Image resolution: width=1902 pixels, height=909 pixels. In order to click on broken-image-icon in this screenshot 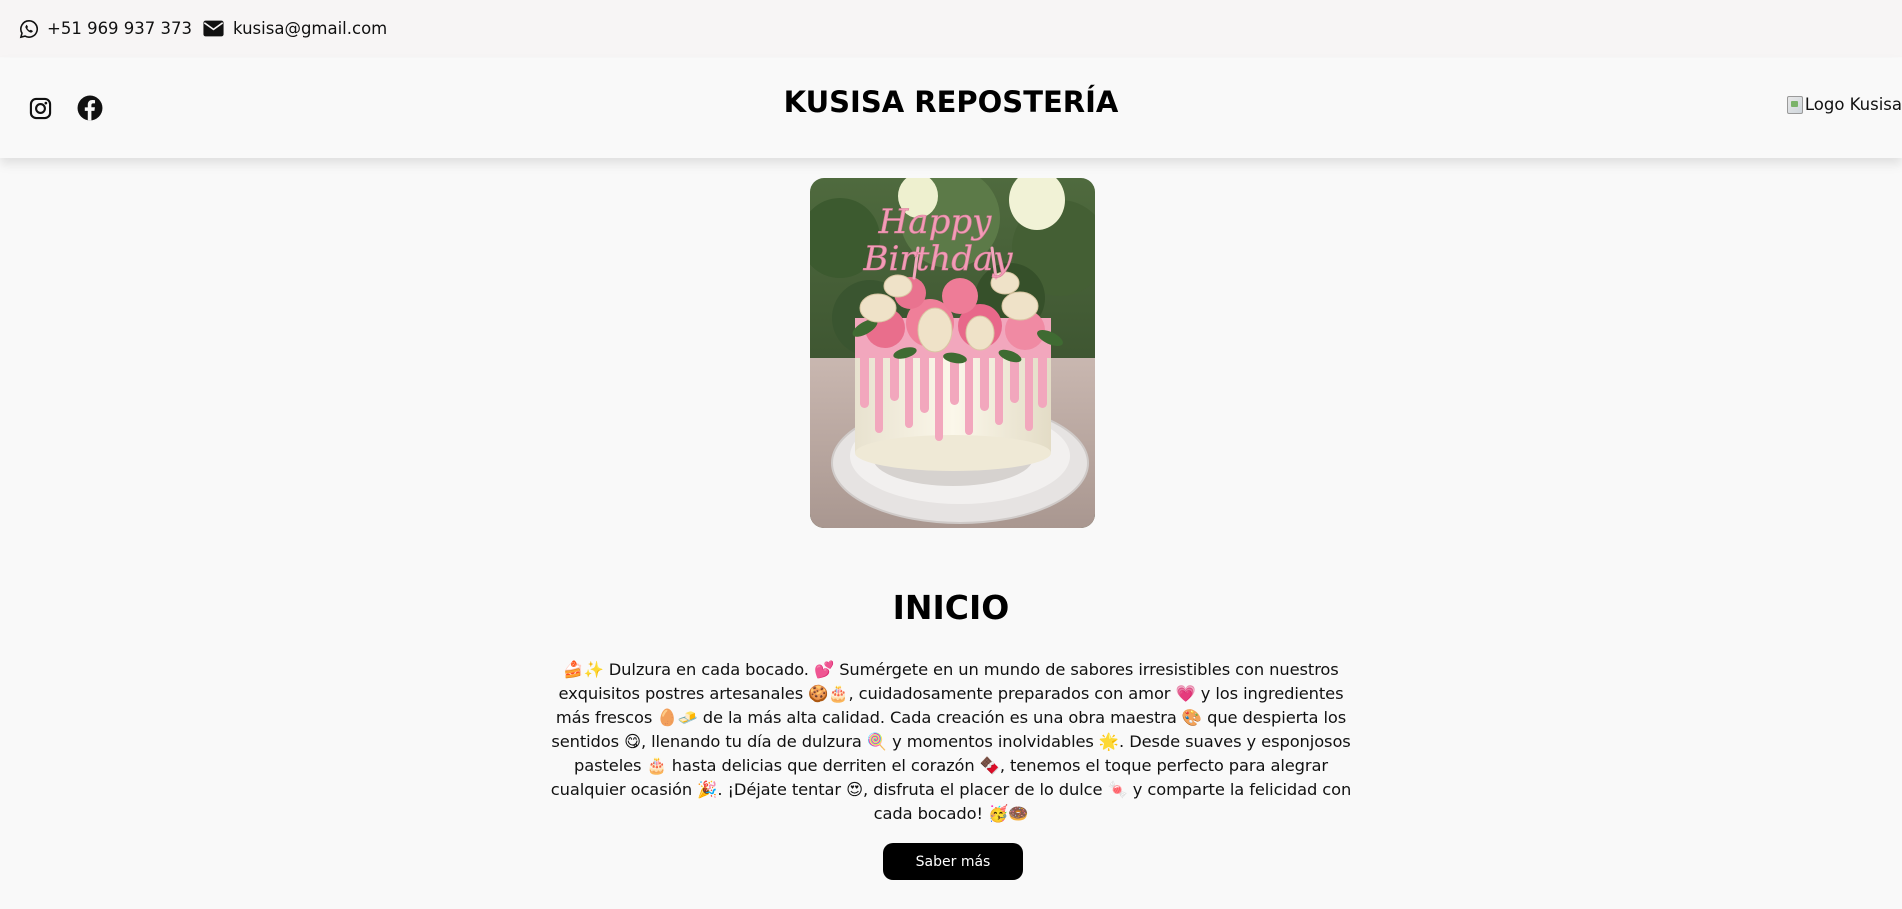, I will do `click(1794, 104)`.